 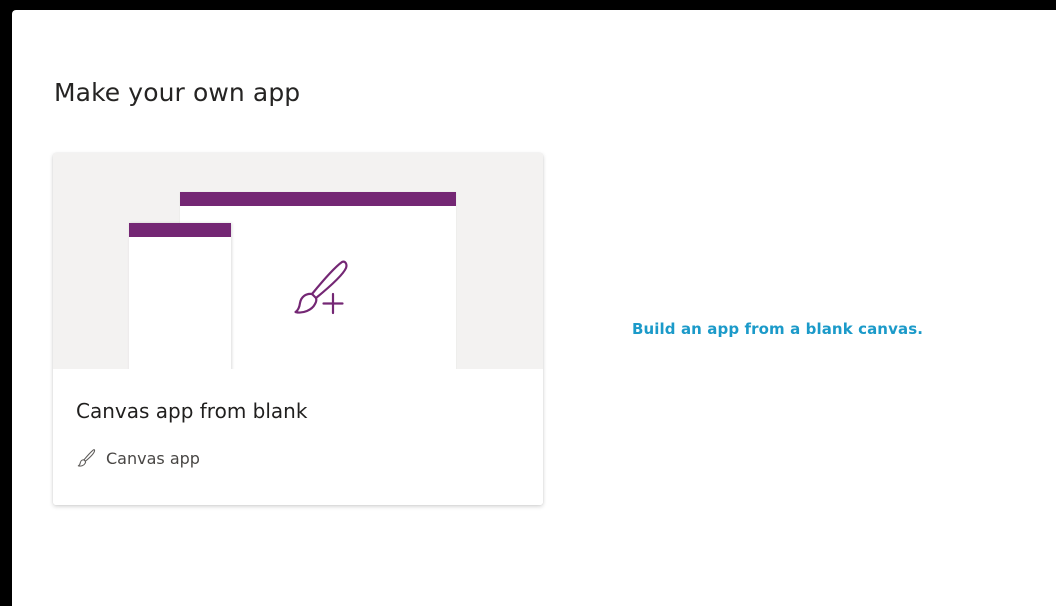 What do you see at coordinates (778, 329) in the screenshot?
I see `card-description: Build an app from a blank canvas.` at bounding box center [778, 329].